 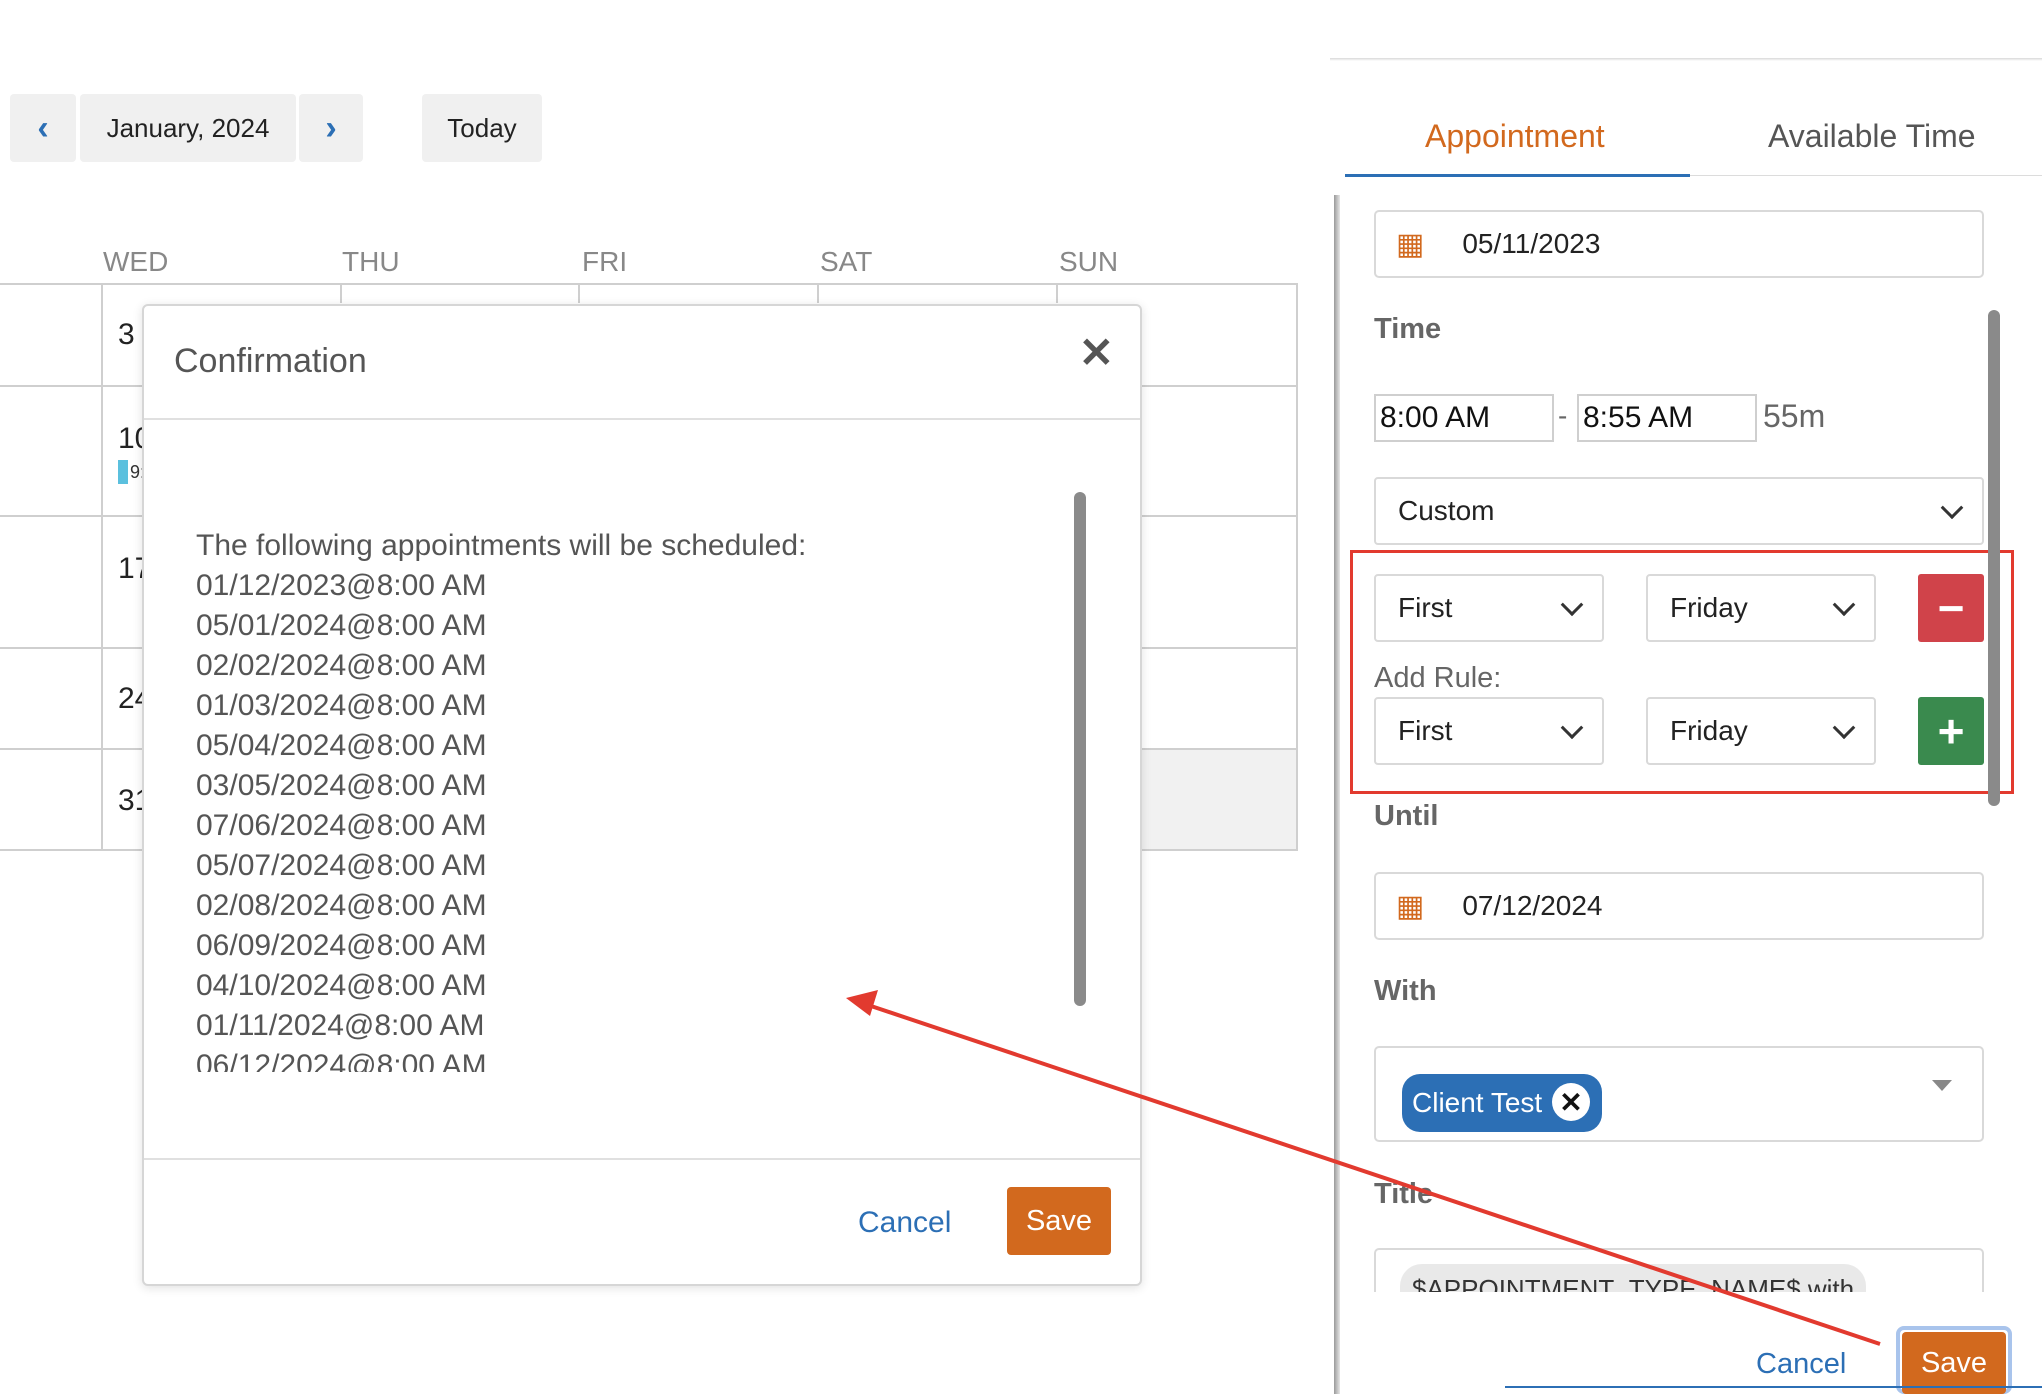 What do you see at coordinates (862, 1003) in the screenshot?
I see `arrow-head` at bounding box center [862, 1003].